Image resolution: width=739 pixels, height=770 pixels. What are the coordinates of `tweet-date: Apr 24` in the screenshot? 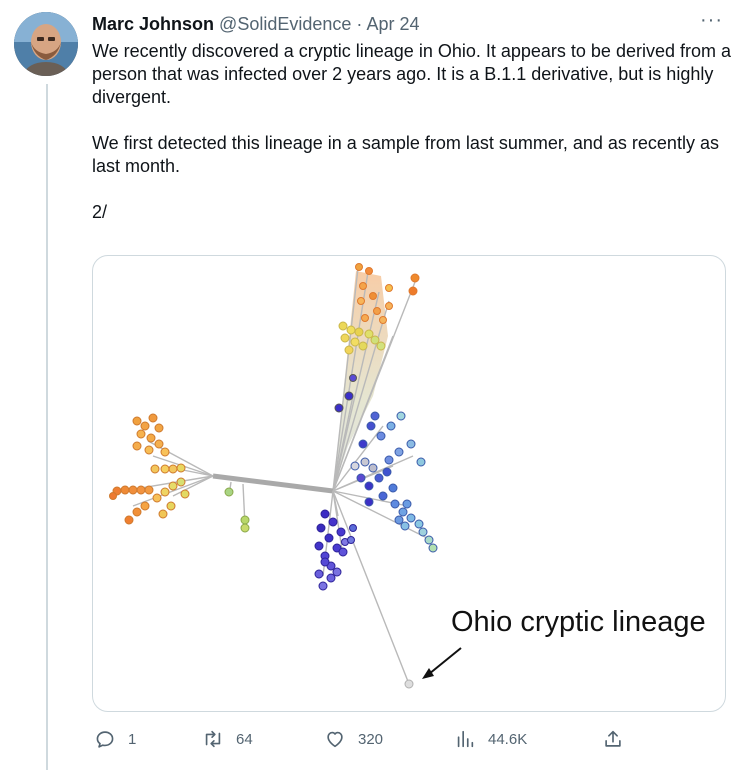 It's located at (392, 24).